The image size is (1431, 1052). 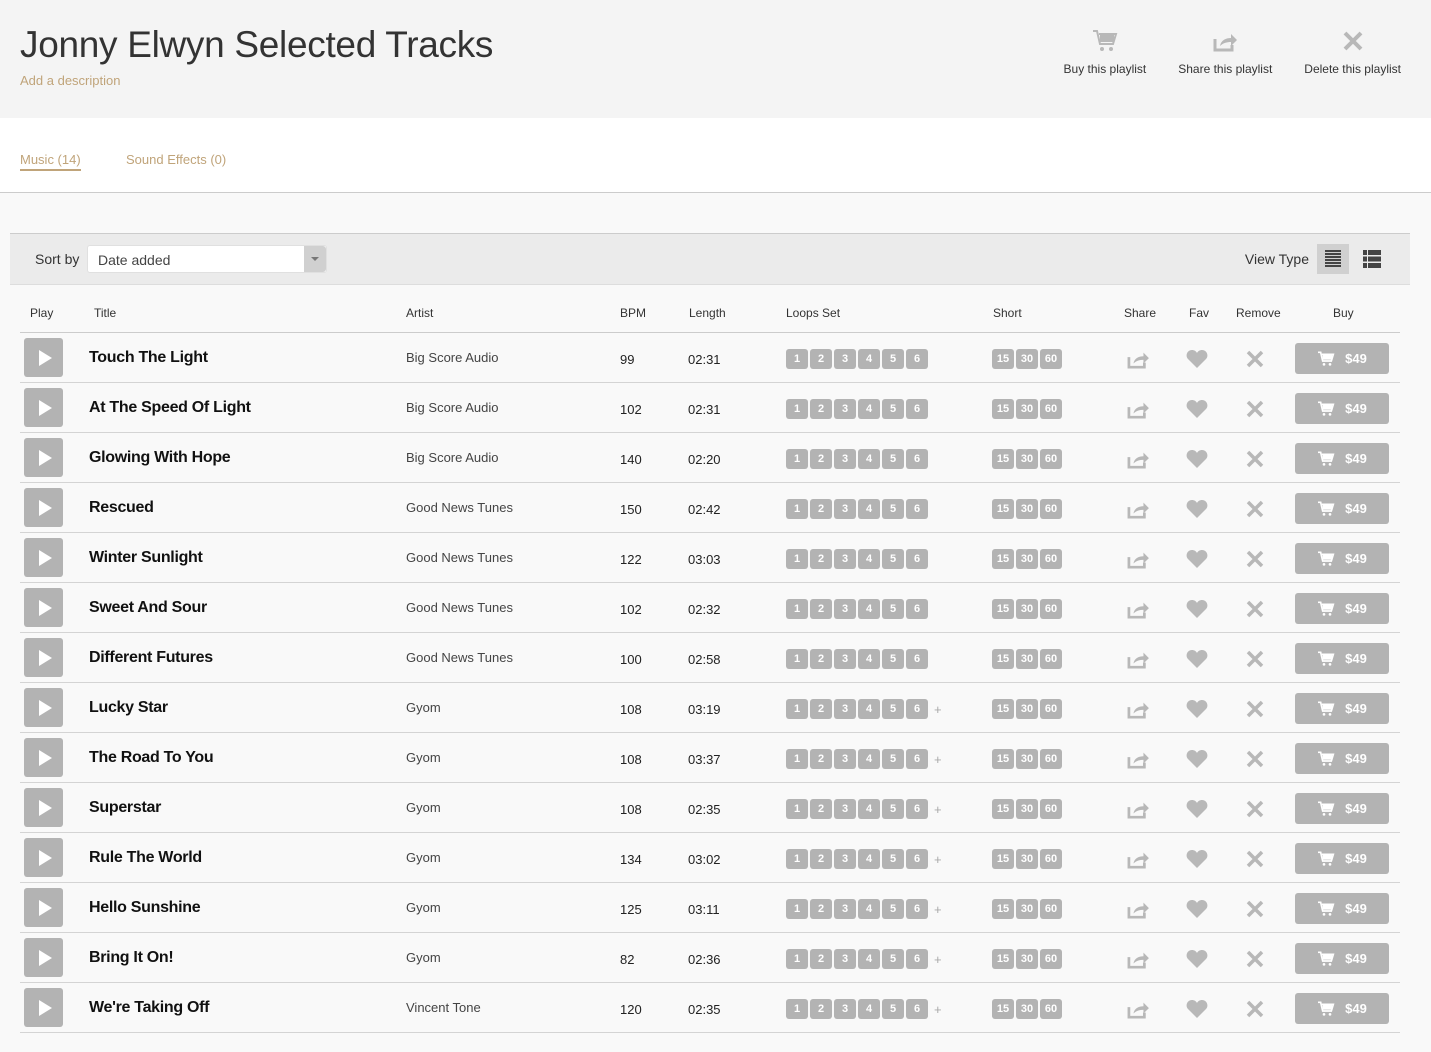 What do you see at coordinates (145, 908) in the screenshot?
I see `track-title: Hello Sunshine` at bounding box center [145, 908].